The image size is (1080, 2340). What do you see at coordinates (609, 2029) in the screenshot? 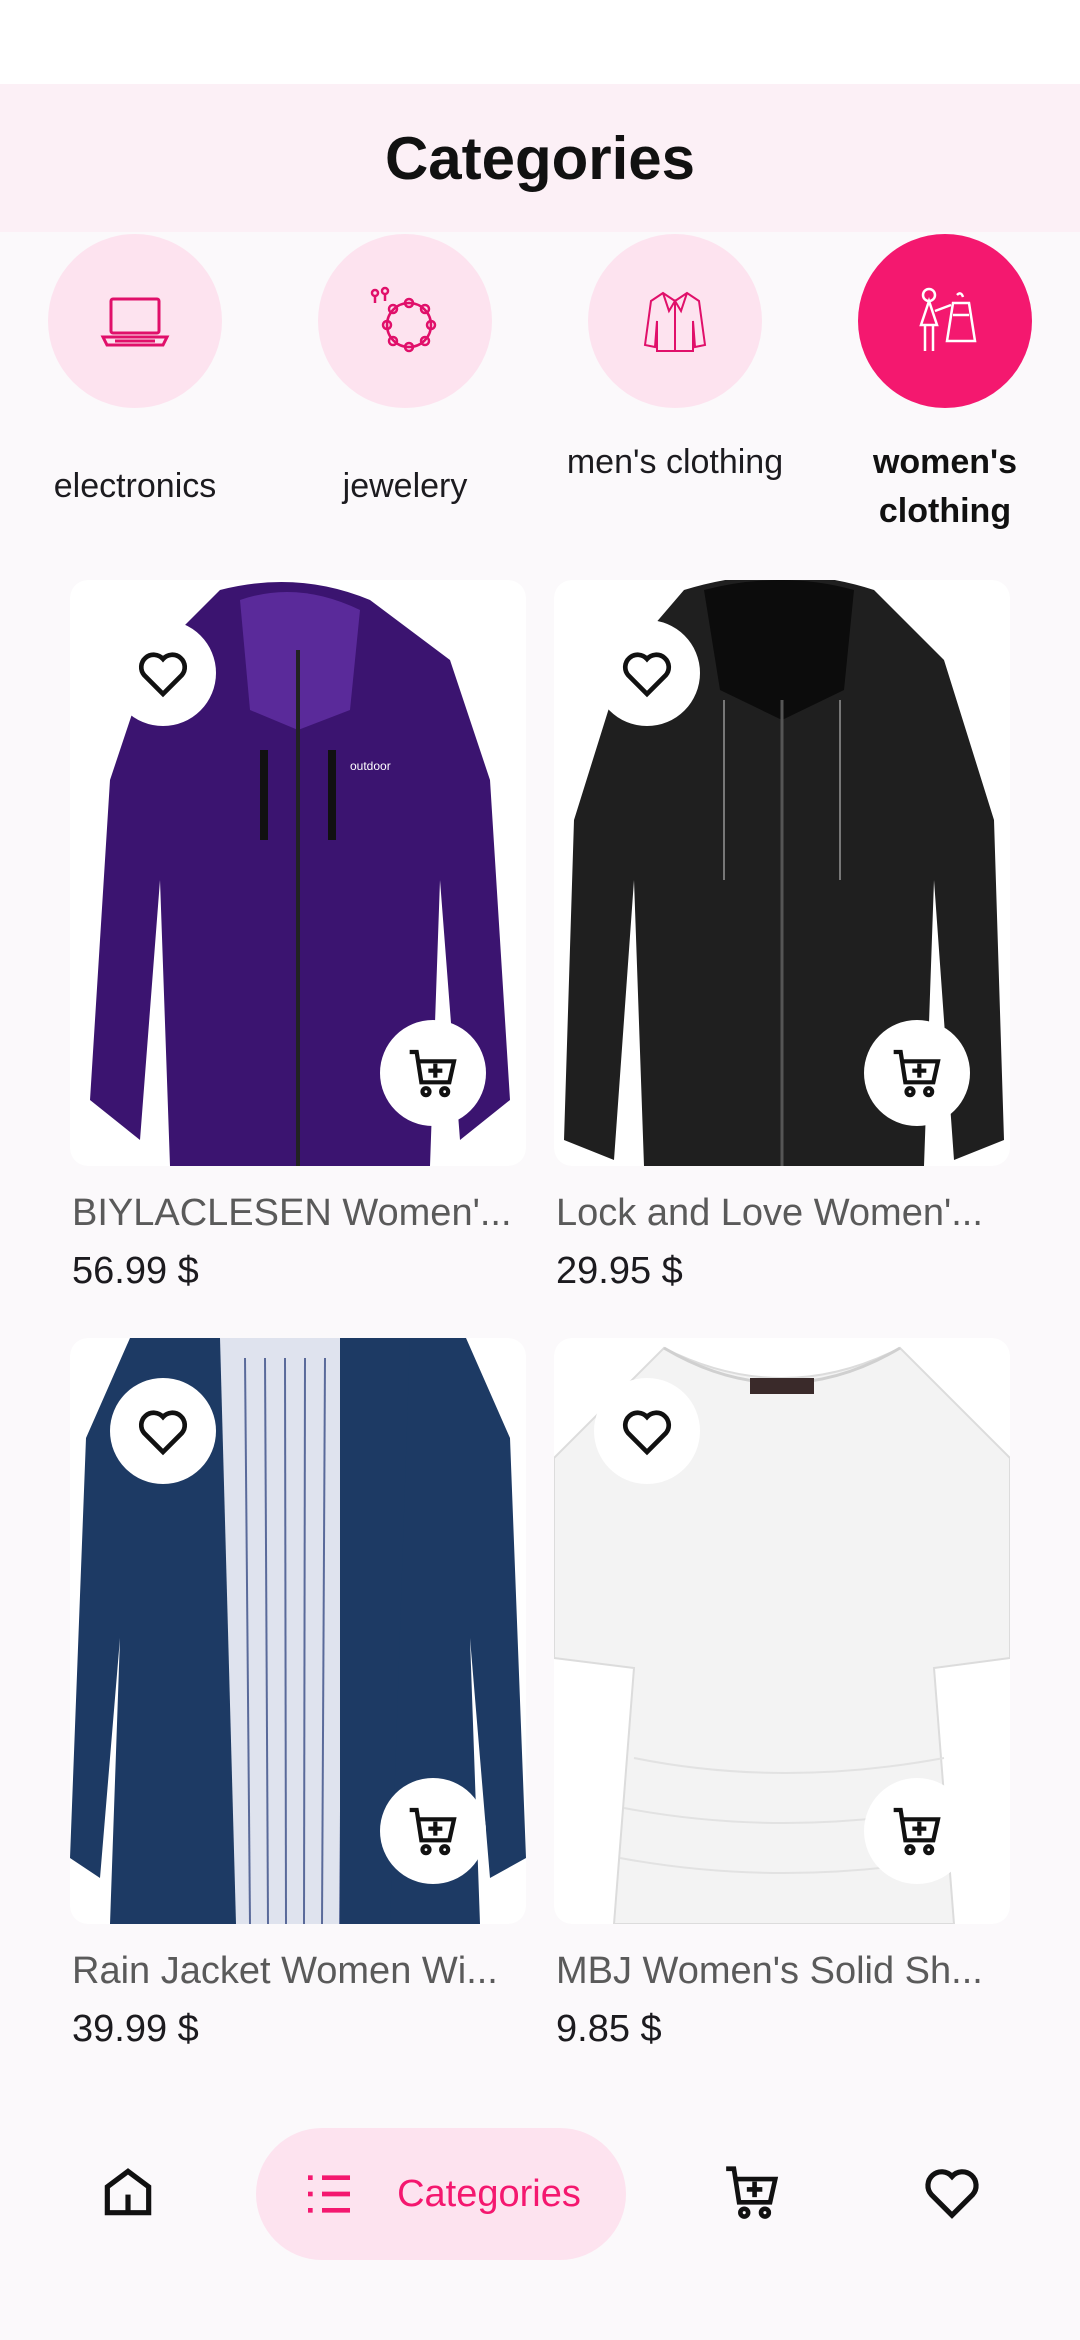
I see `product-price: 9.85 $` at bounding box center [609, 2029].